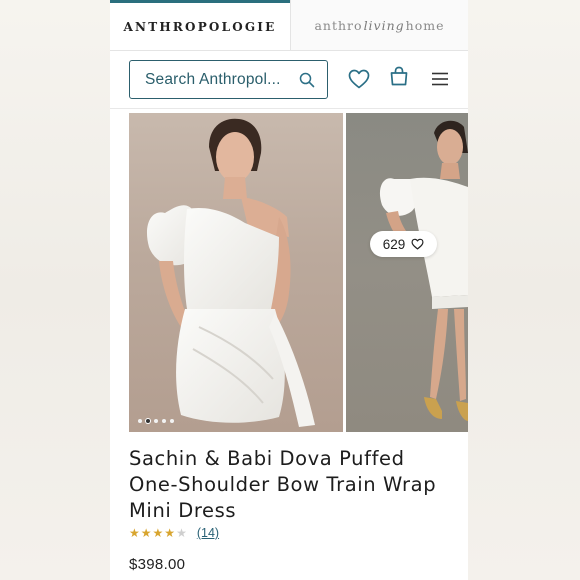 The image size is (580, 580). I want to click on search-input, so click(220, 79).